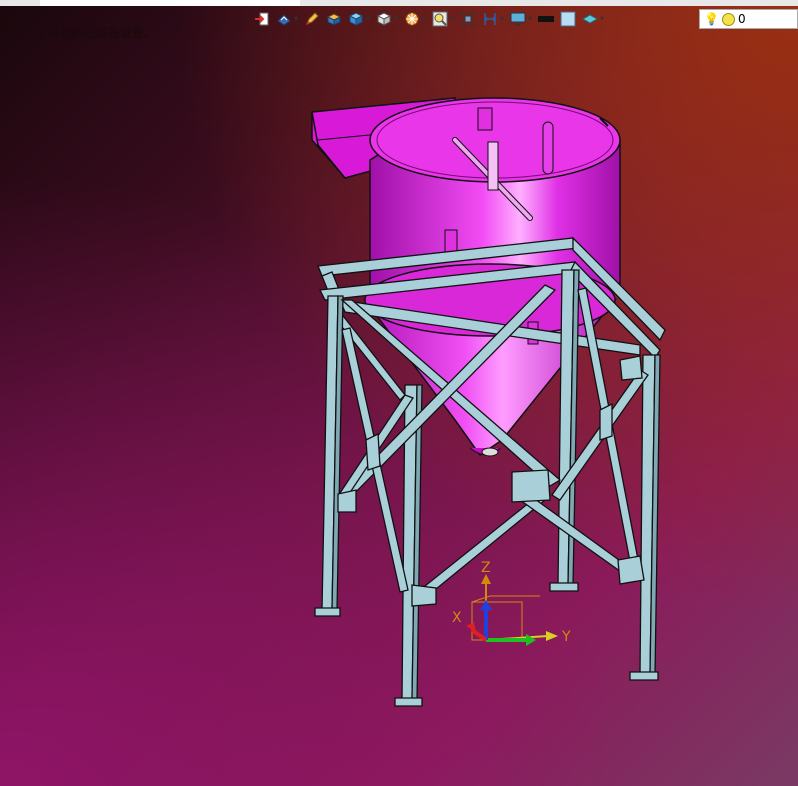 The image size is (798, 786). What do you see at coordinates (511, 603) in the screenshot?
I see `axis-triad: Z X Y` at bounding box center [511, 603].